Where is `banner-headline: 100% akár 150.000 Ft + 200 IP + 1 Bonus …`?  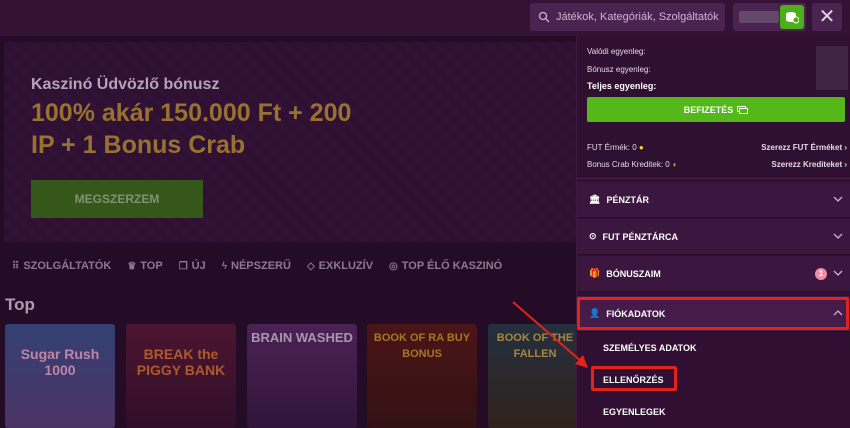
banner-headline: 100% akár 150.000 Ft + 200 IP + 1 Bonus … is located at coordinates (191, 129).